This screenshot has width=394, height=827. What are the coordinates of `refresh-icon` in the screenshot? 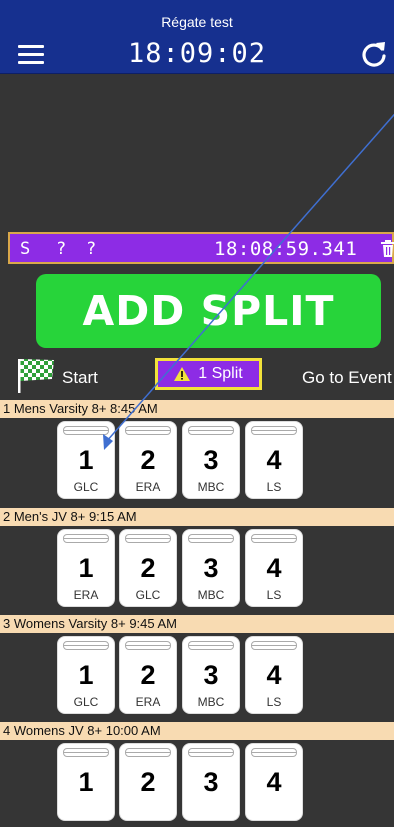 It's located at (374, 54).